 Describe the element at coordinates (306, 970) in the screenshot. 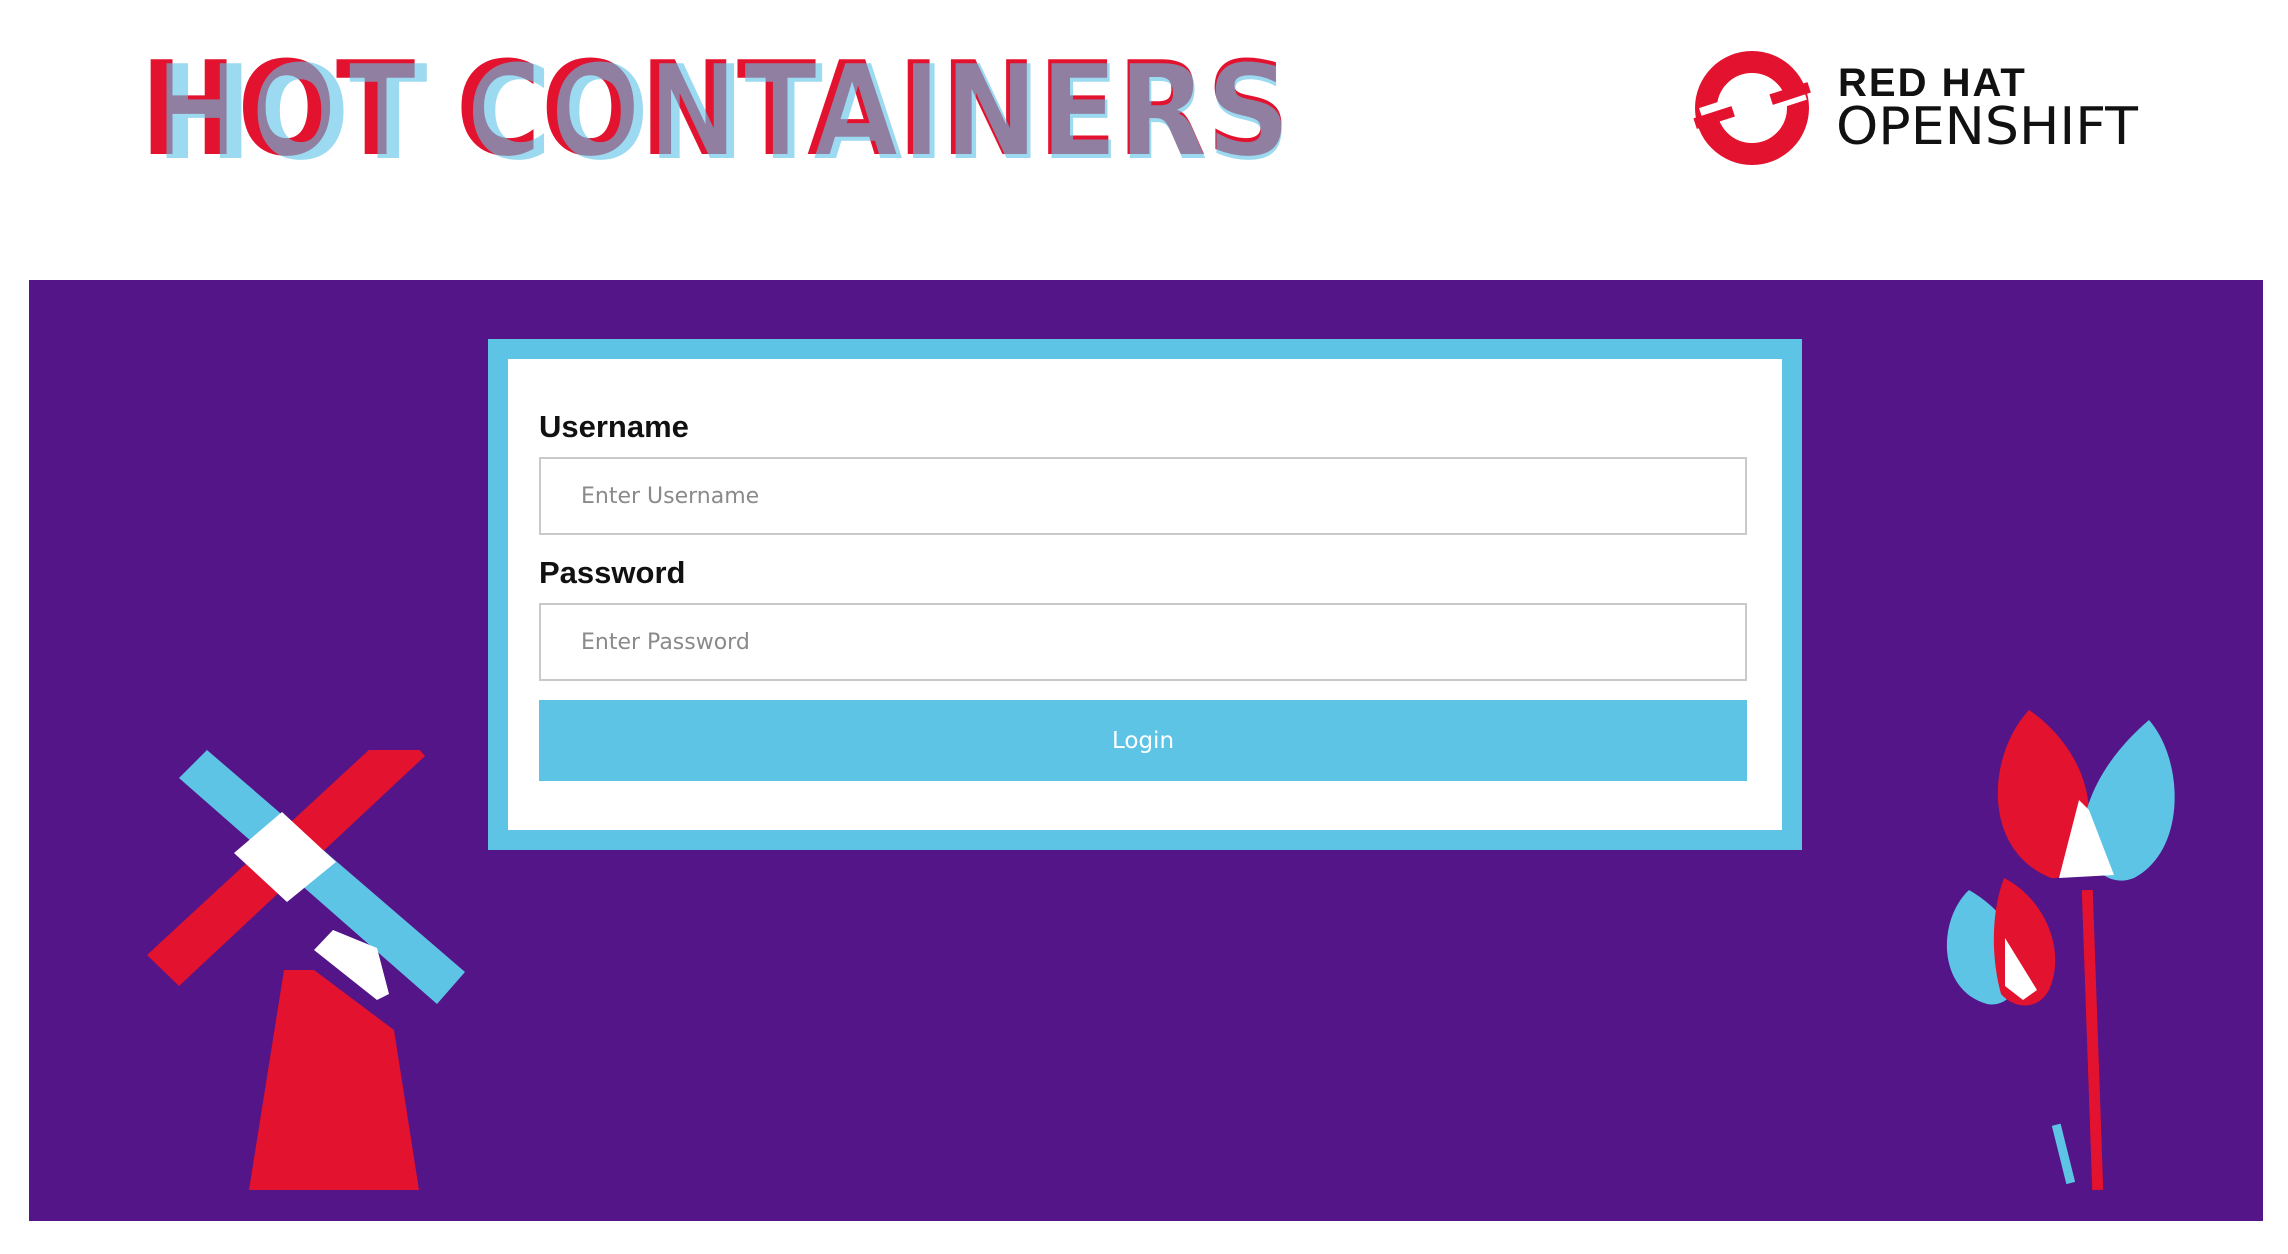

I see `windmill-icon` at that location.